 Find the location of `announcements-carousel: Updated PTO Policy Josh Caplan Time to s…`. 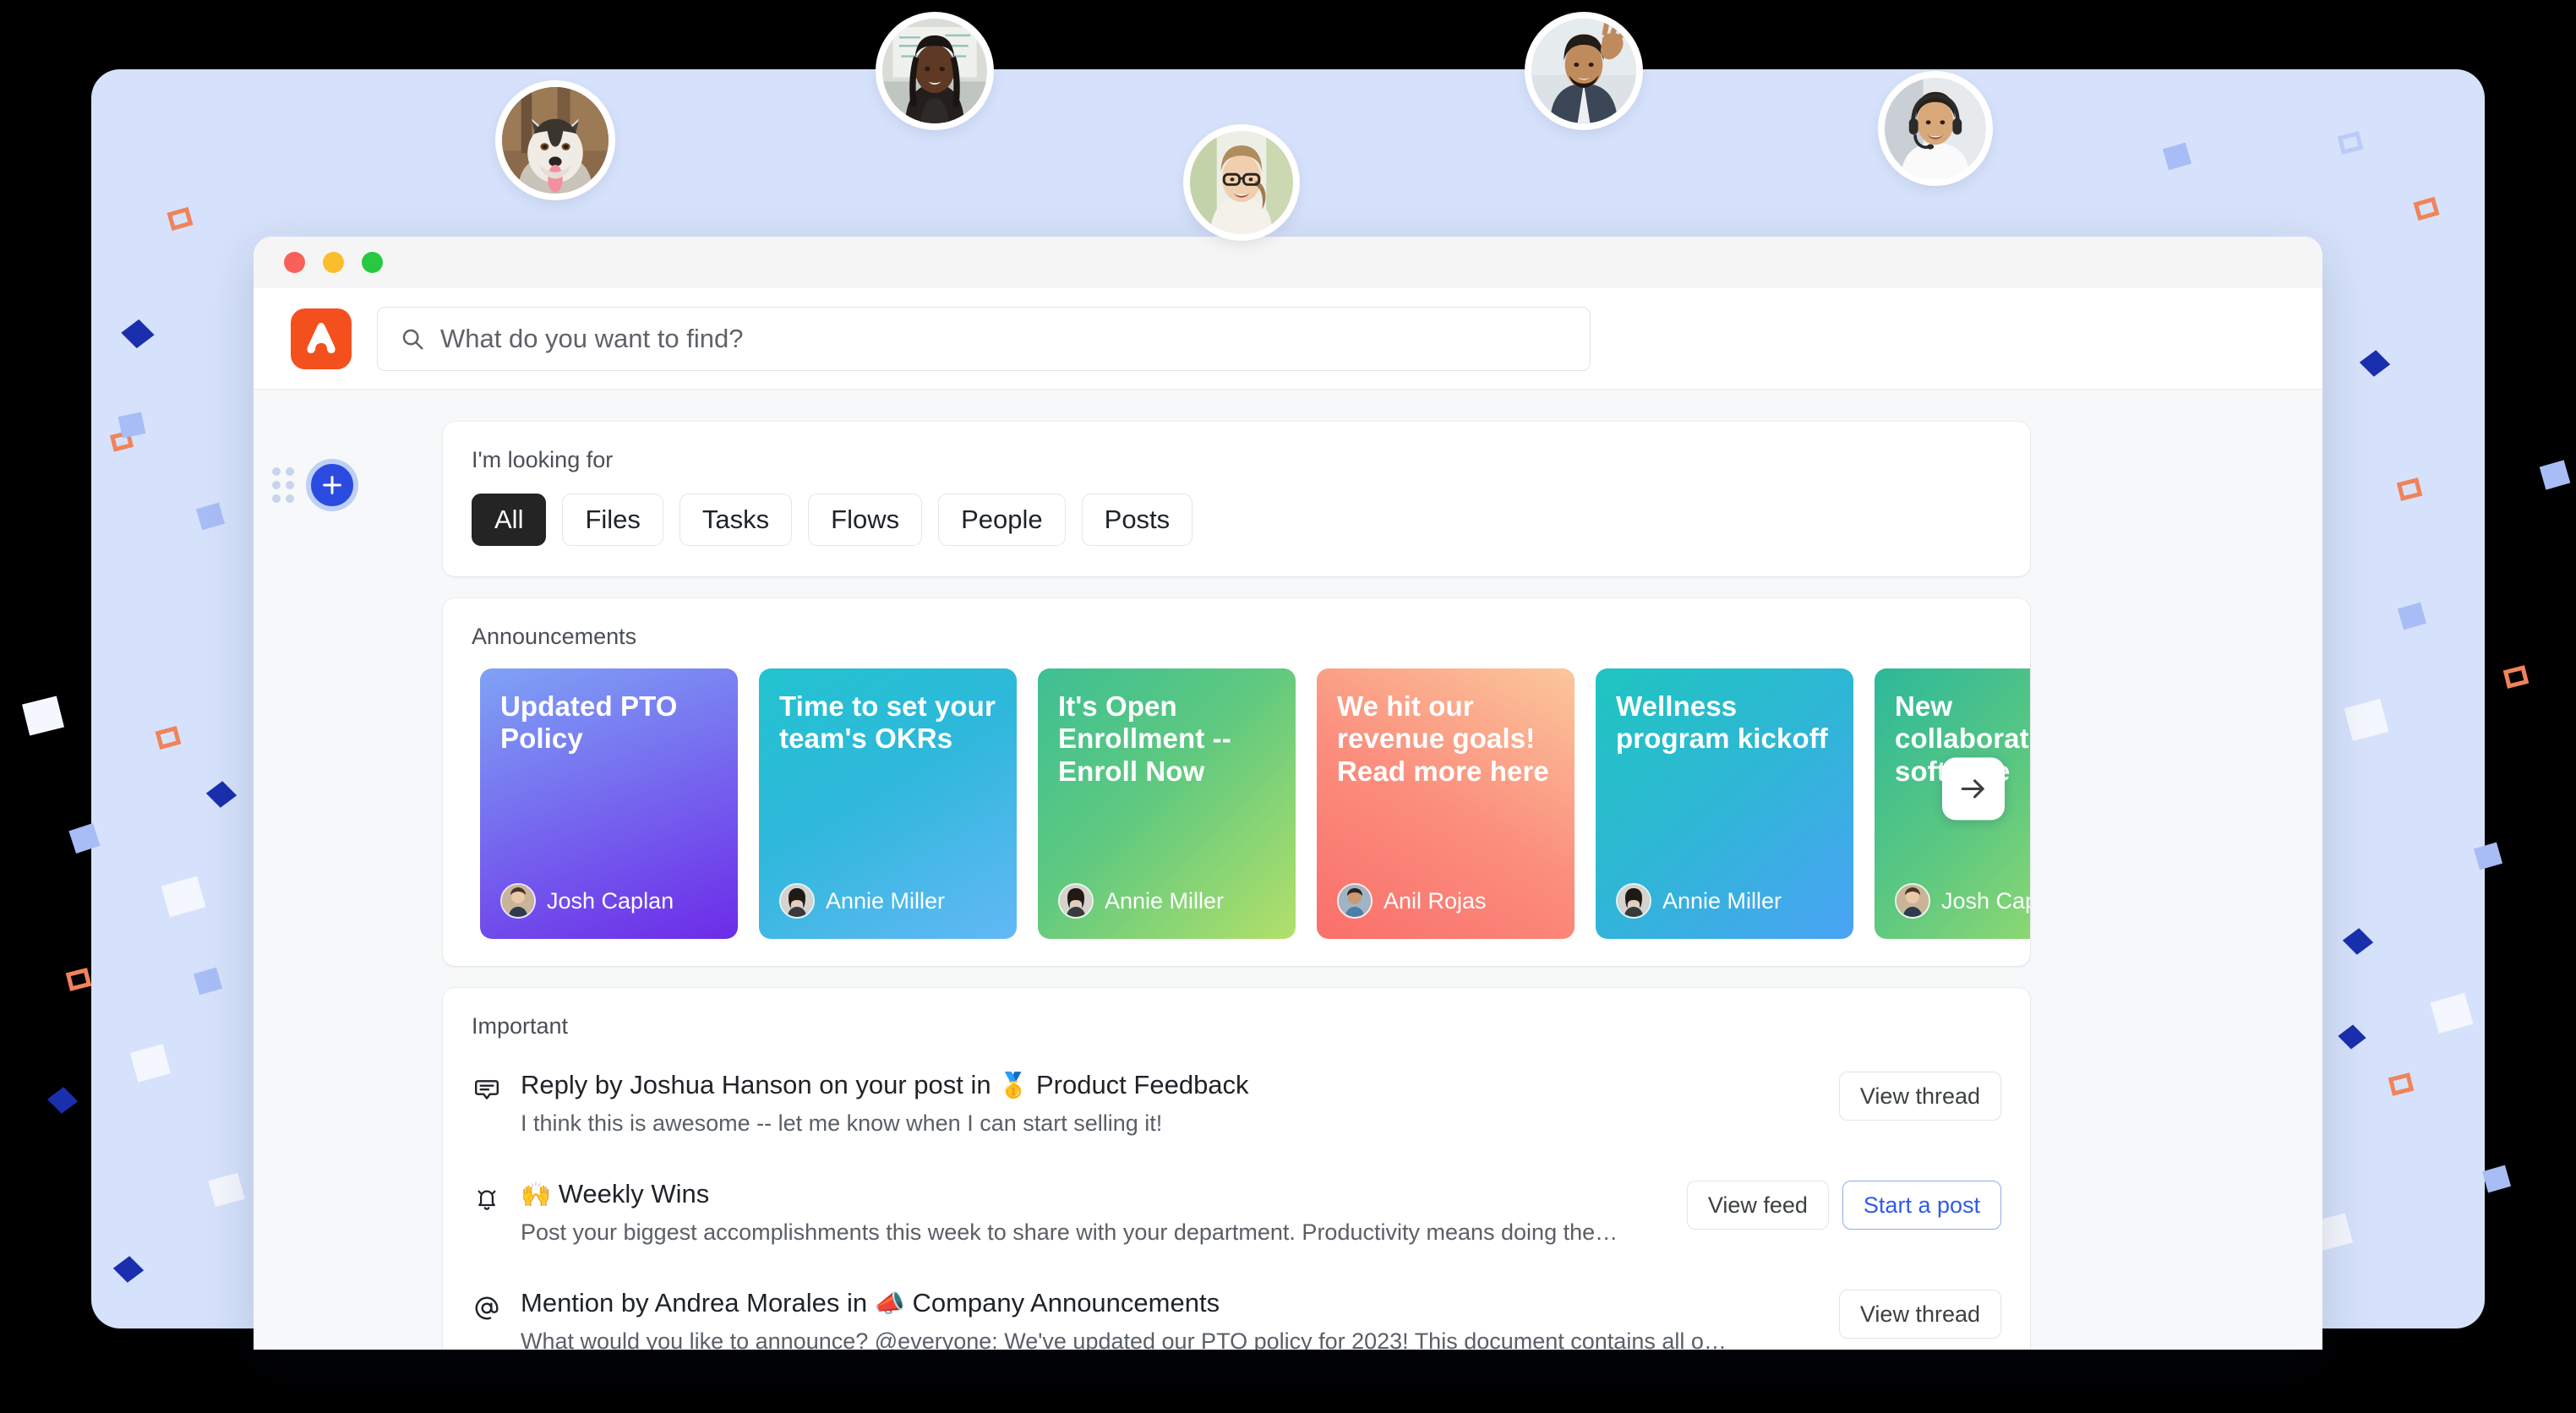

announcements-carousel: Updated PTO Policy Josh Caplan Time to s… is located at coordinates (1236, 804).